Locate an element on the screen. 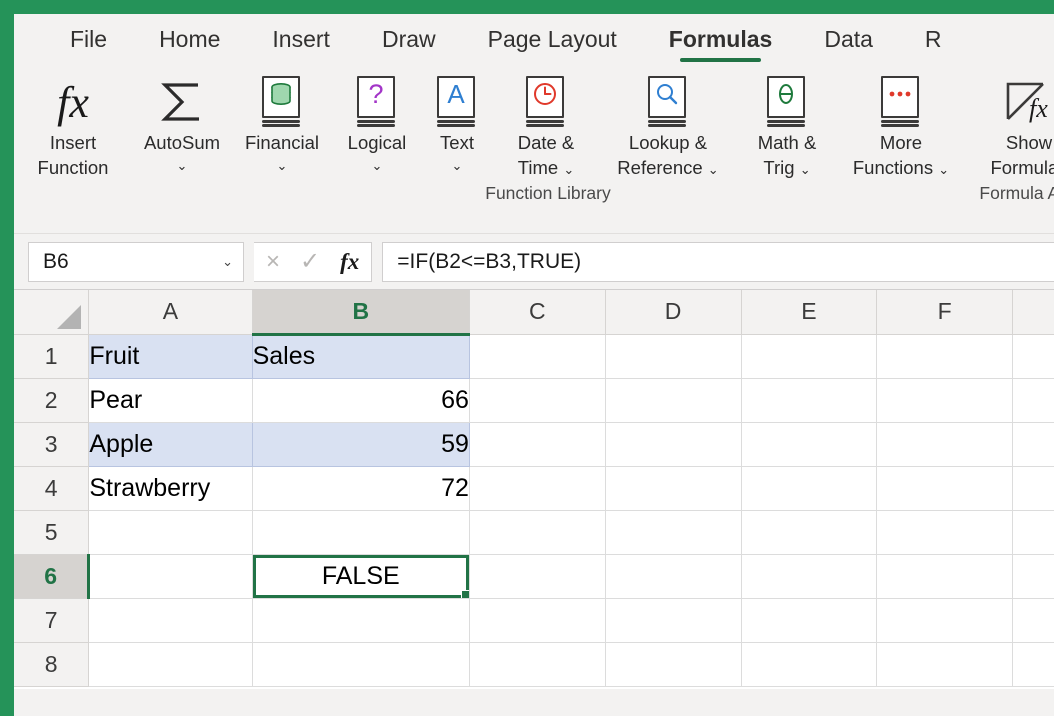 This screenshot has height=716, width=1054. row-header-2: 2 is located at coordinates (52, 400).